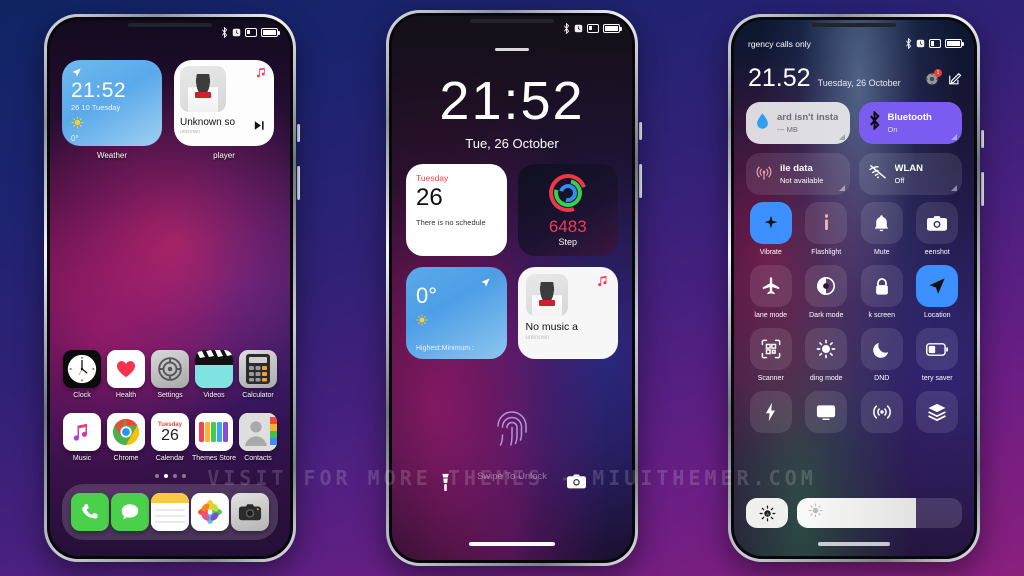  Describe the element at coordinates (214, 431) in the screenshot. I see `themes-icon` at that location.